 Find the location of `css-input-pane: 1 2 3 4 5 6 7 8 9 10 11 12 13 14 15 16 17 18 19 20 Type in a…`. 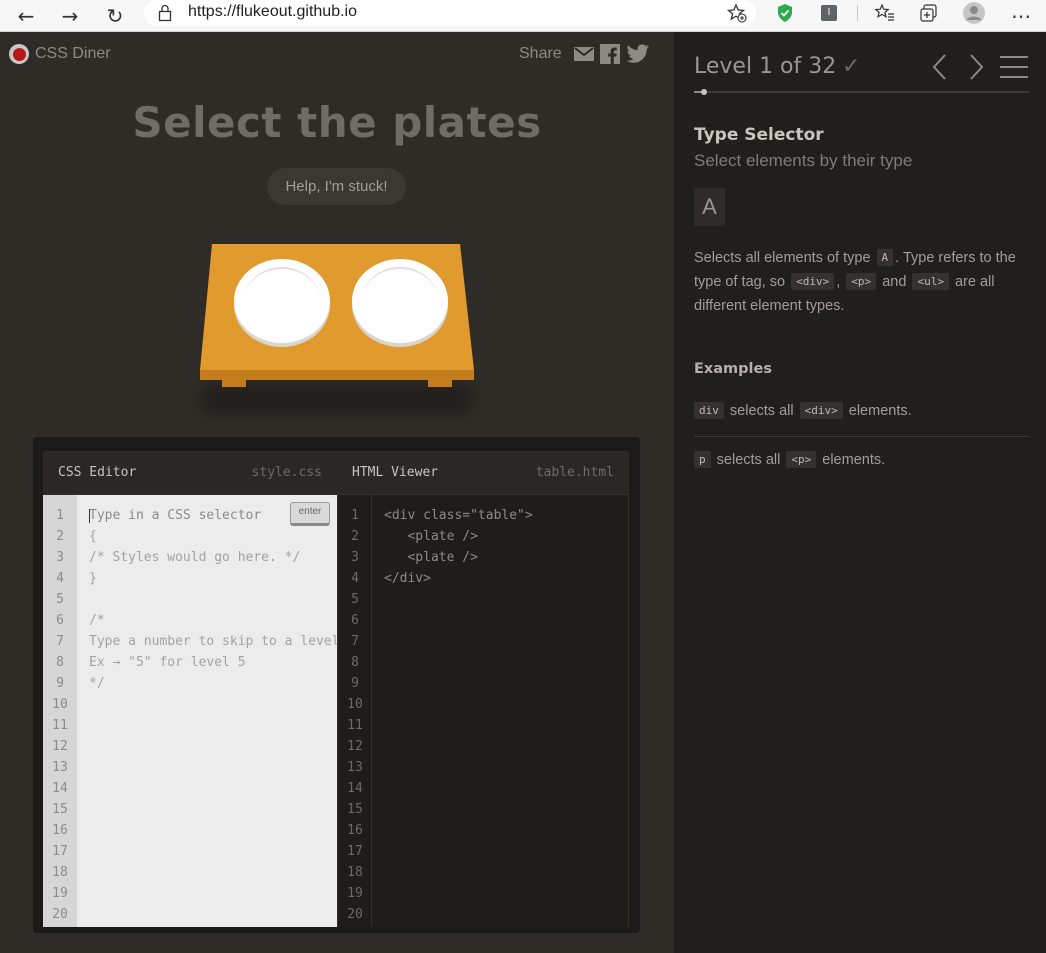

css-input-pane: 1 2 3 4 5 6 7 8 9 10 11 12 13 14 15 16 17 18 19 20 Type in a… is located at coordinates (195, 711).